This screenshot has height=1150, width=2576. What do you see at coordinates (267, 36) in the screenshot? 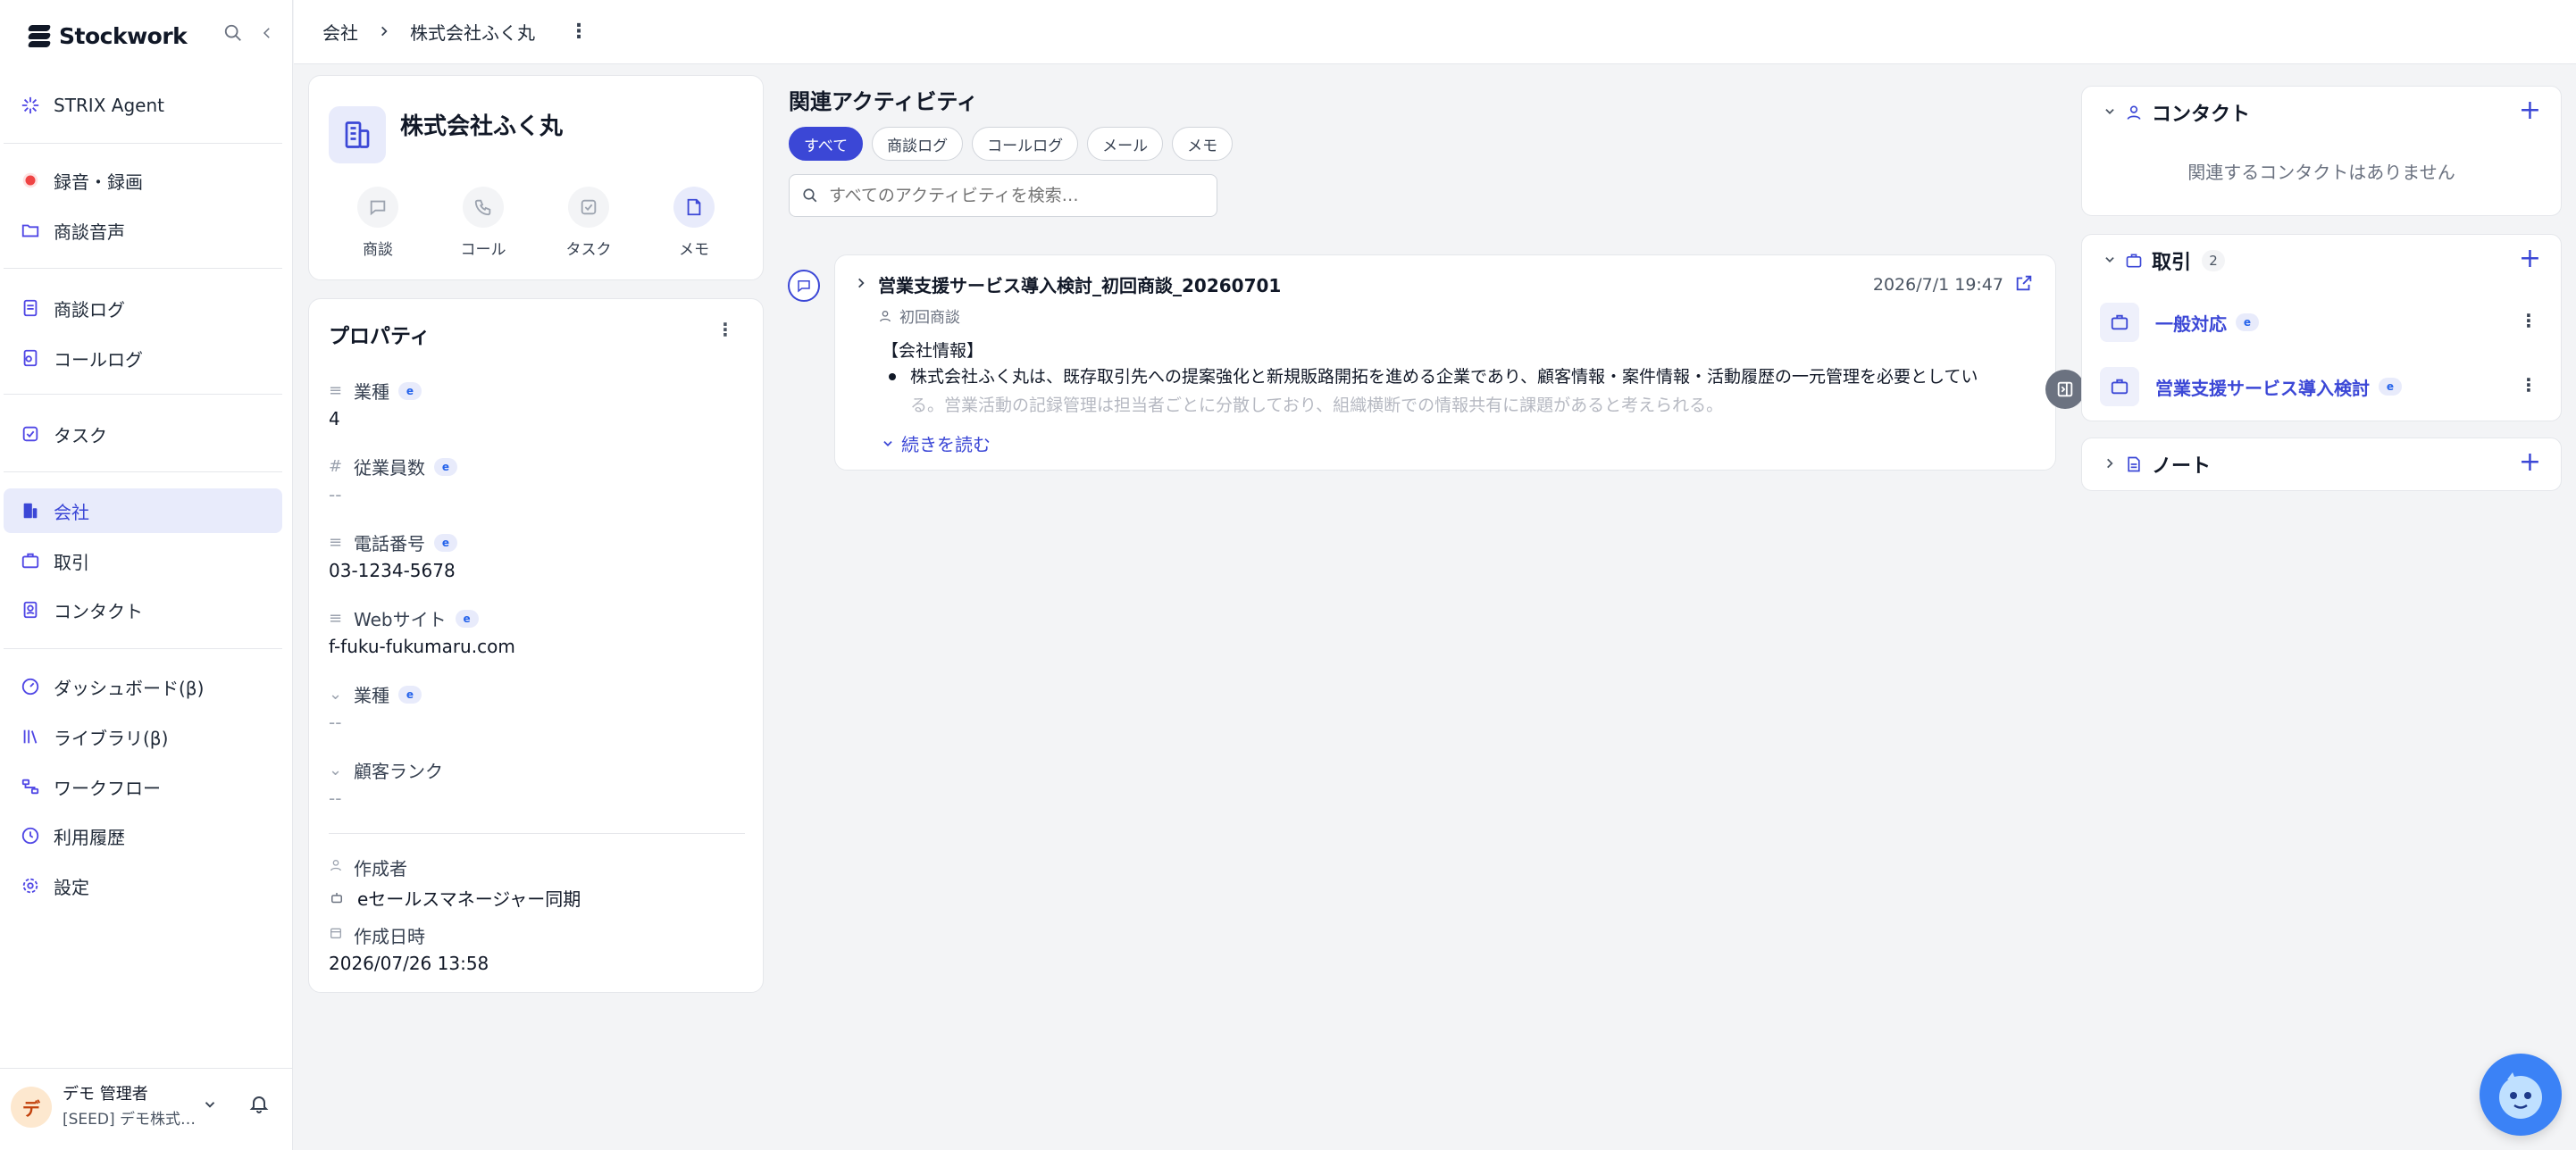
I see `collapse-sidebar-icon` at bounding box center [267, 36].